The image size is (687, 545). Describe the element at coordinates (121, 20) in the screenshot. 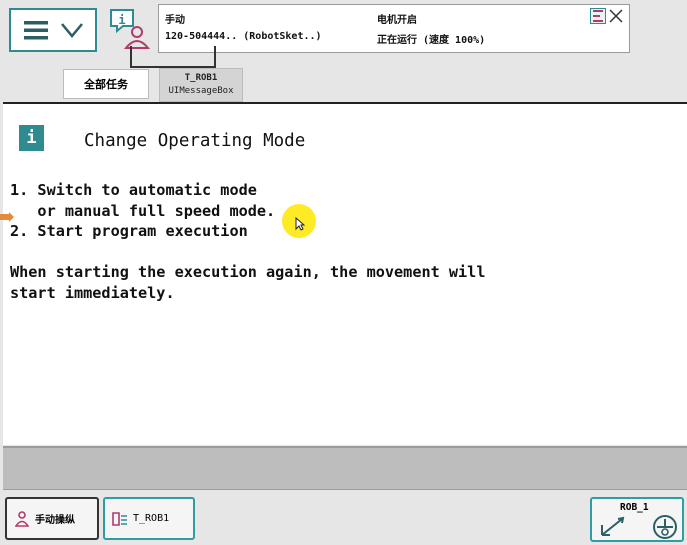

I see `svg-text: i` at that location.